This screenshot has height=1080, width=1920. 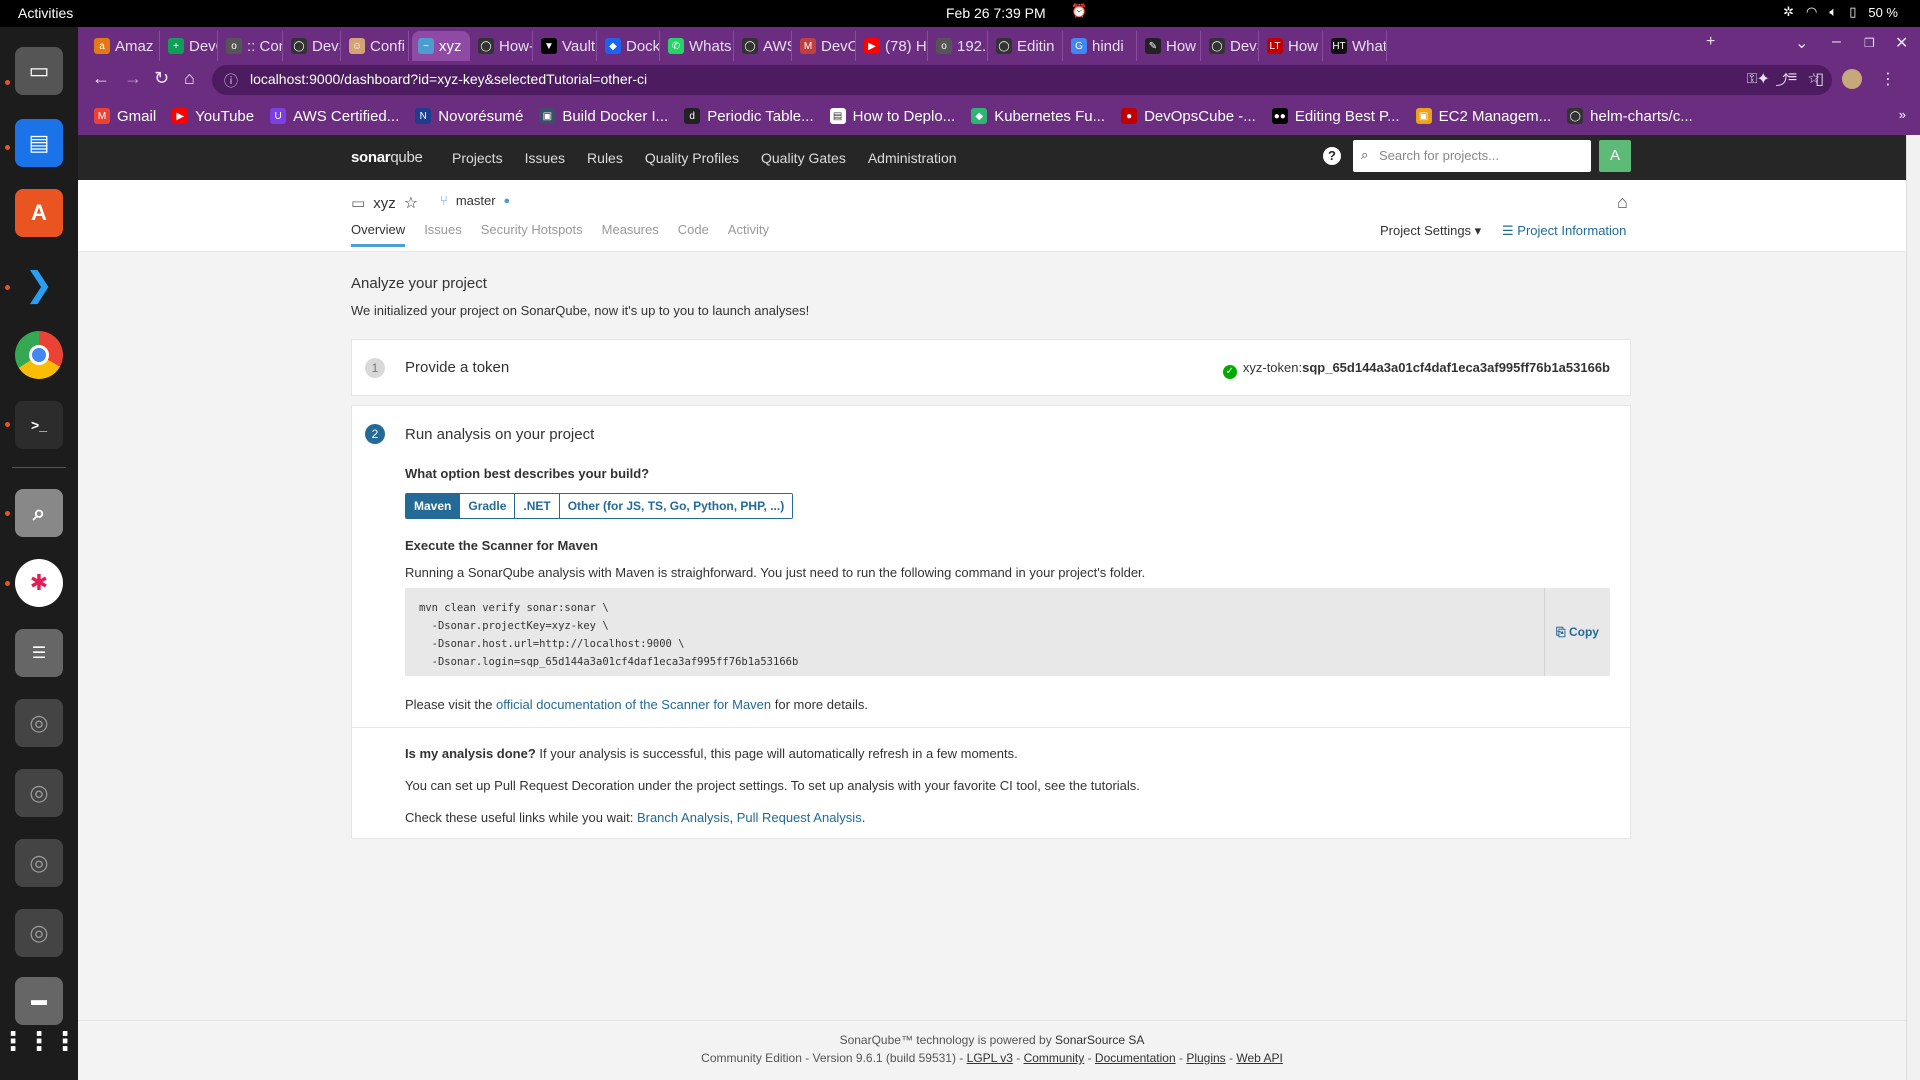 I want to click on vscode-icon: ❯, so click(x=39, y=285).